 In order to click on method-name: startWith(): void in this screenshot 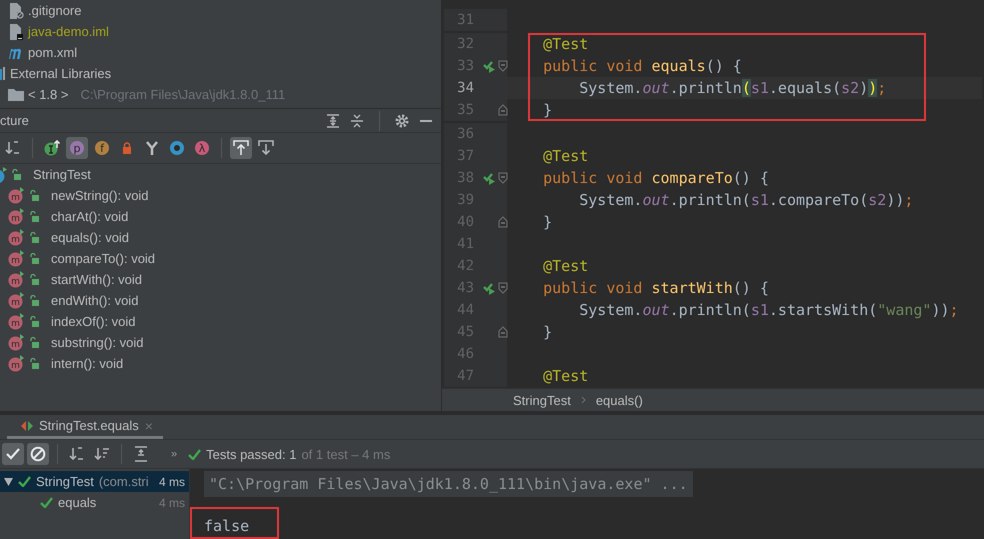, I will do `click(96, 279)`.